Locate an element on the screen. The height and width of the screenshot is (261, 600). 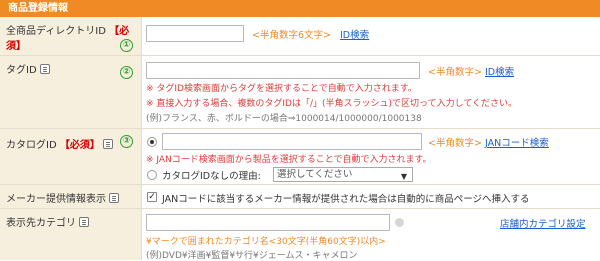
directory-id-label-cell: 全商品ディレクトリID 【必須】 ① is located at coordinates (71, 36).